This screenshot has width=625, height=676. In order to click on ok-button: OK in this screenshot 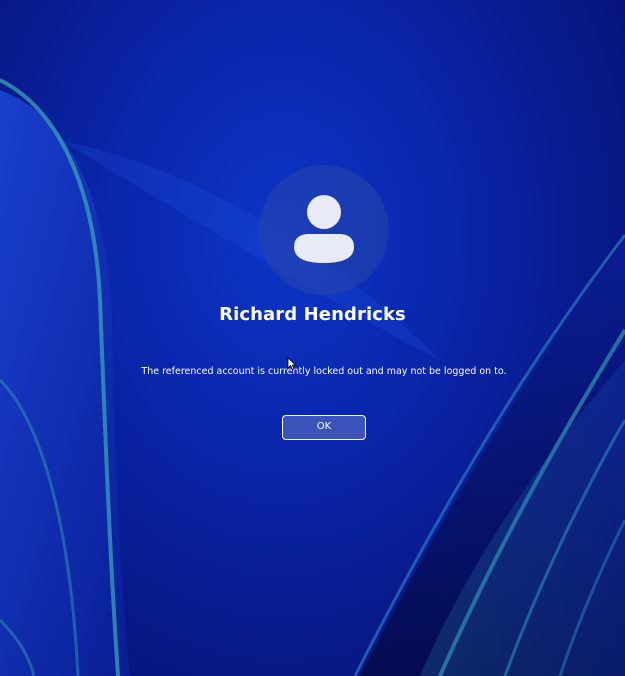, I will do `click(324, 427)`.